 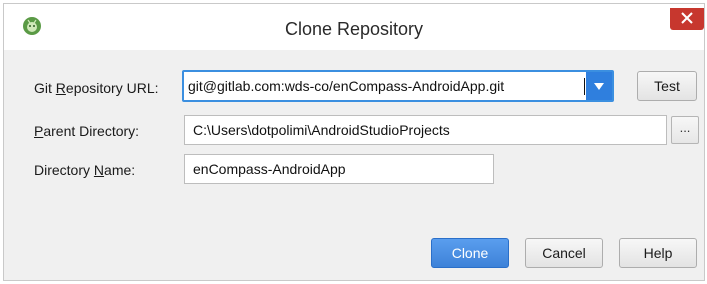 What do you see at coordinates (87, 131) in the screenshot?
I see `parent-directory-label: Parent Directory:` at bounding box center [87, 131].